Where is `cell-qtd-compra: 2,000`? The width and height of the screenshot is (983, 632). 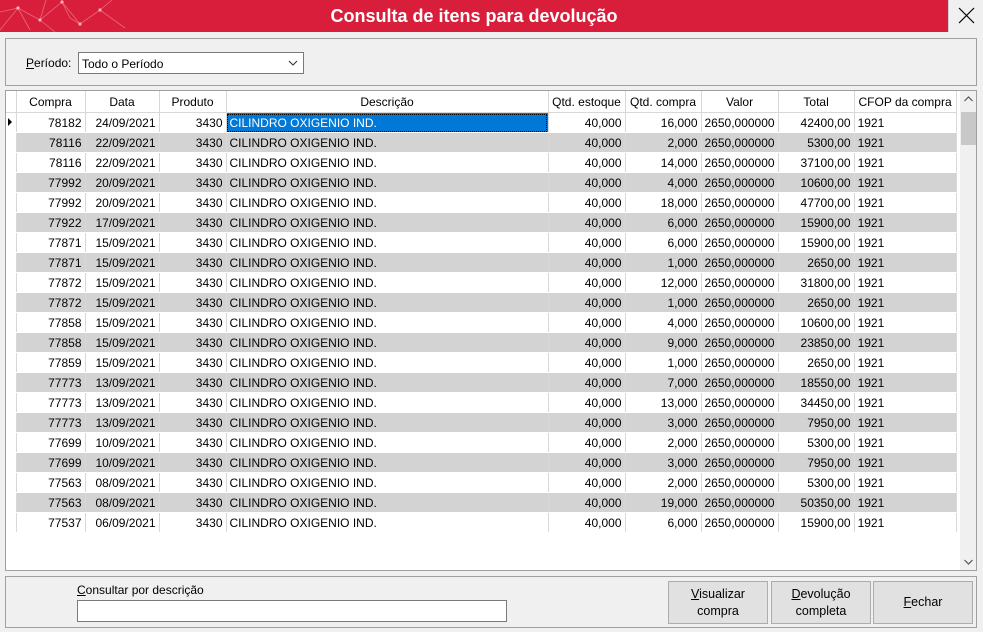 cell-qtd-compra: 2,000 is located at coordinates (663, 142).